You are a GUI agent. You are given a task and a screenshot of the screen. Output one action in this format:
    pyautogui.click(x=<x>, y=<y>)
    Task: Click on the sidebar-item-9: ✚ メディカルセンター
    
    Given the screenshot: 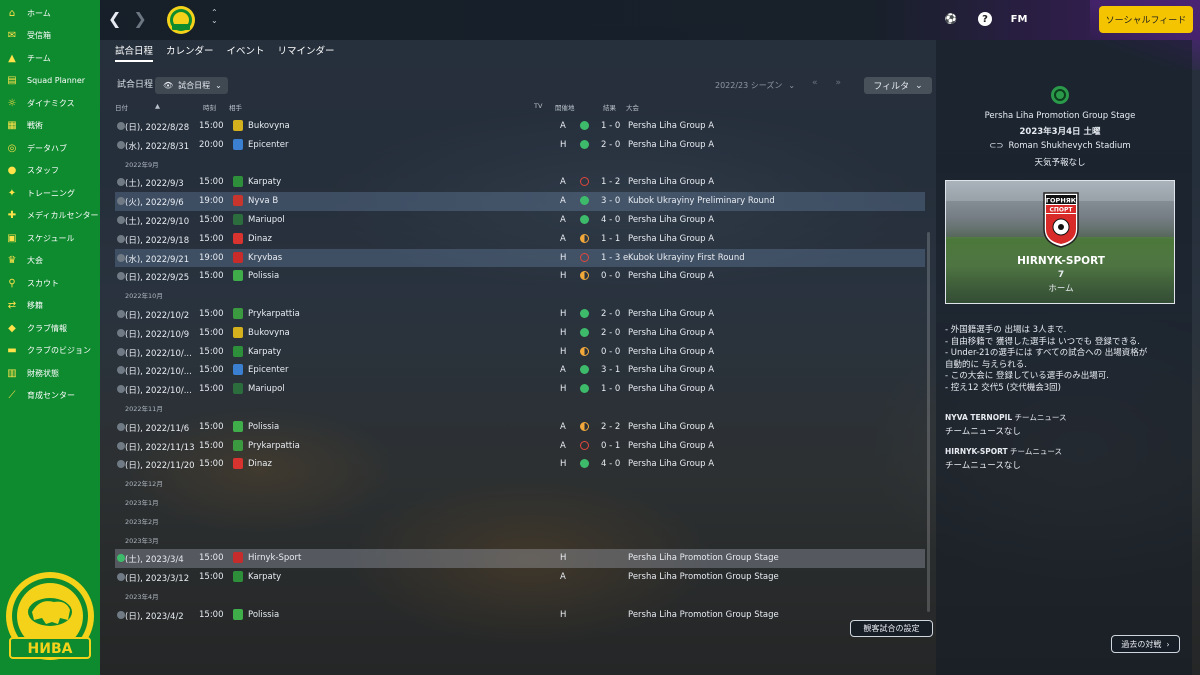 What is the action you would take?
    pyautogui.click(x=50, y=216)
    